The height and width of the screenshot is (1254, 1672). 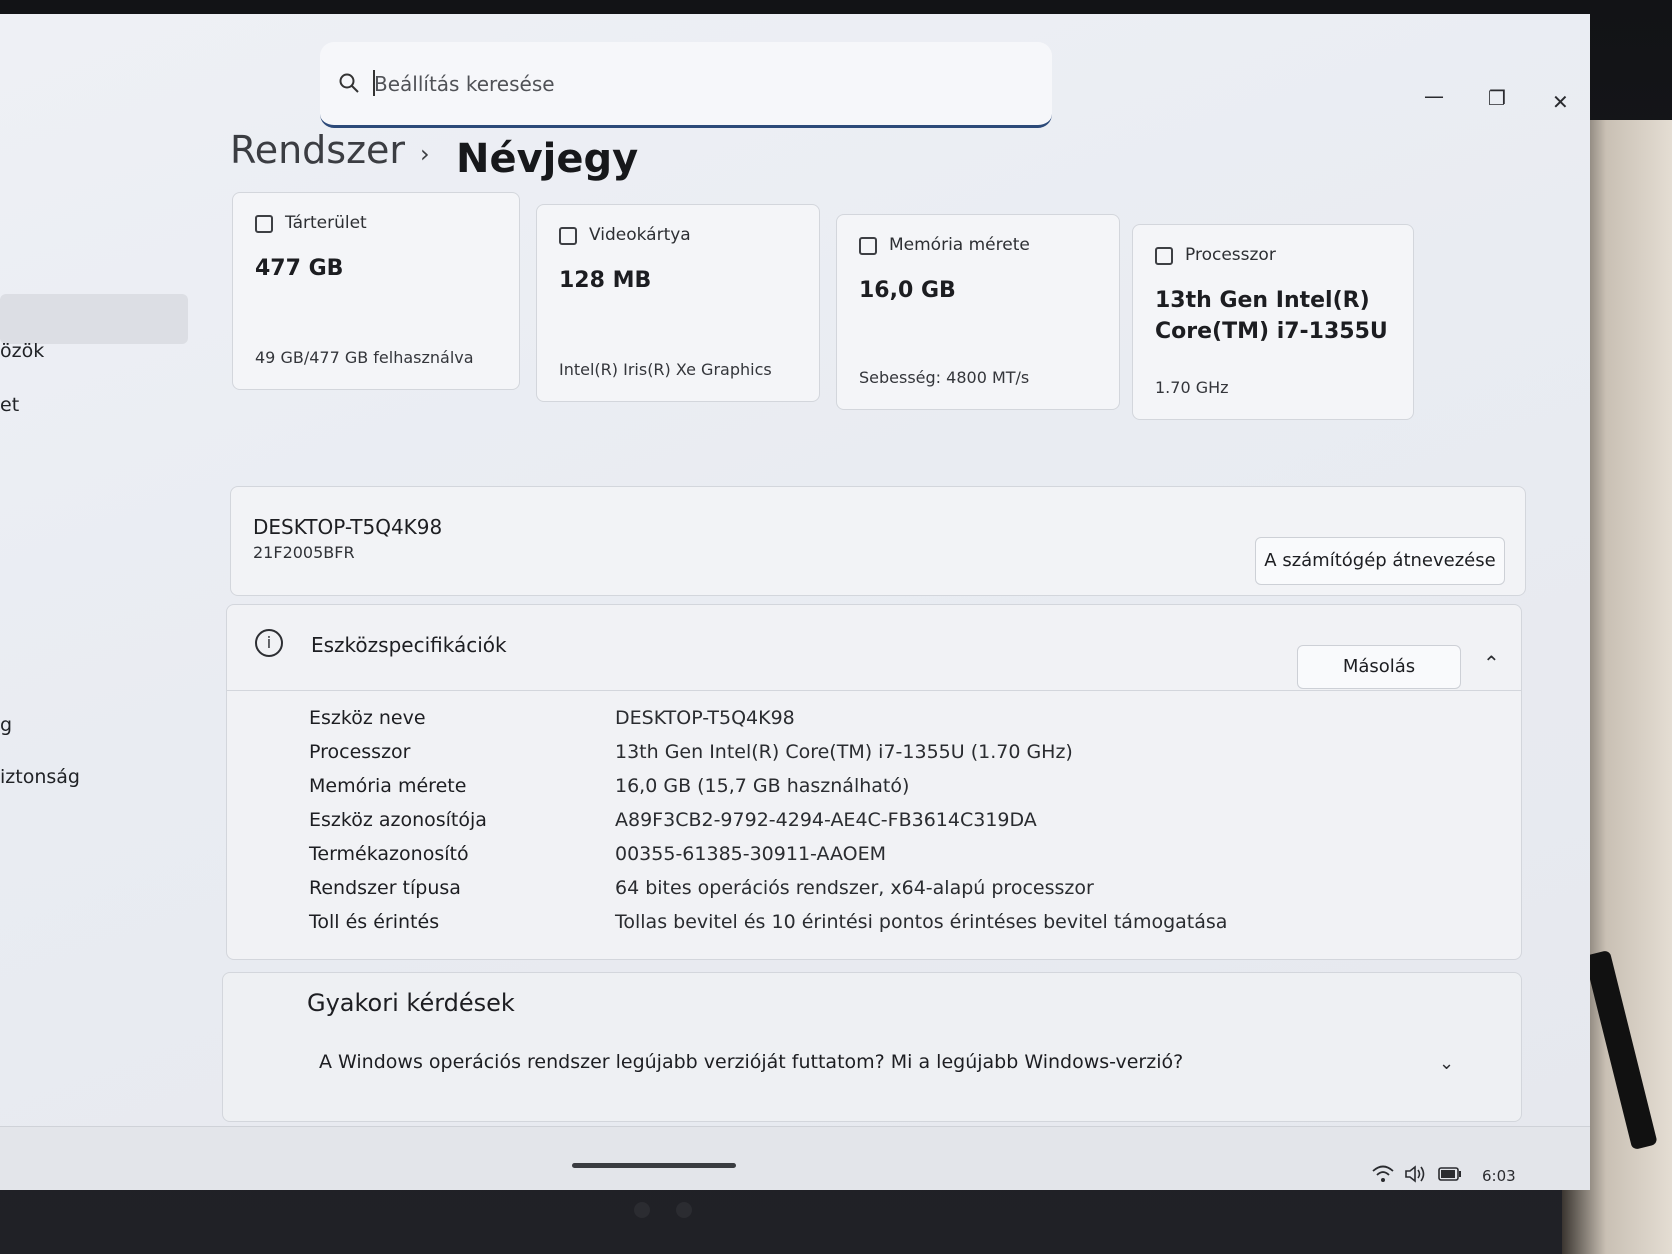 I want to click on card-value: 16,0 GB, so click(x=907, y=290).